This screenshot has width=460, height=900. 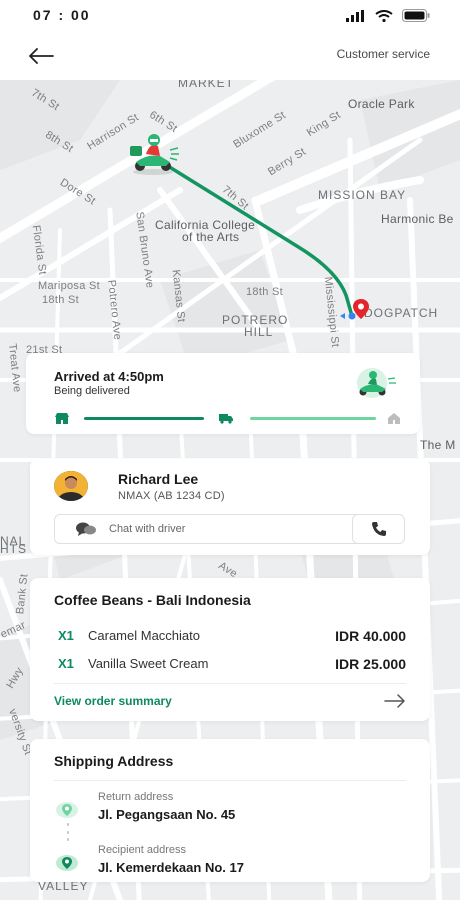 What do you see at coordinates (158, 479) in the screenshot?
I see `driver-name: Richard Lee` at bounding box center [158, 479].